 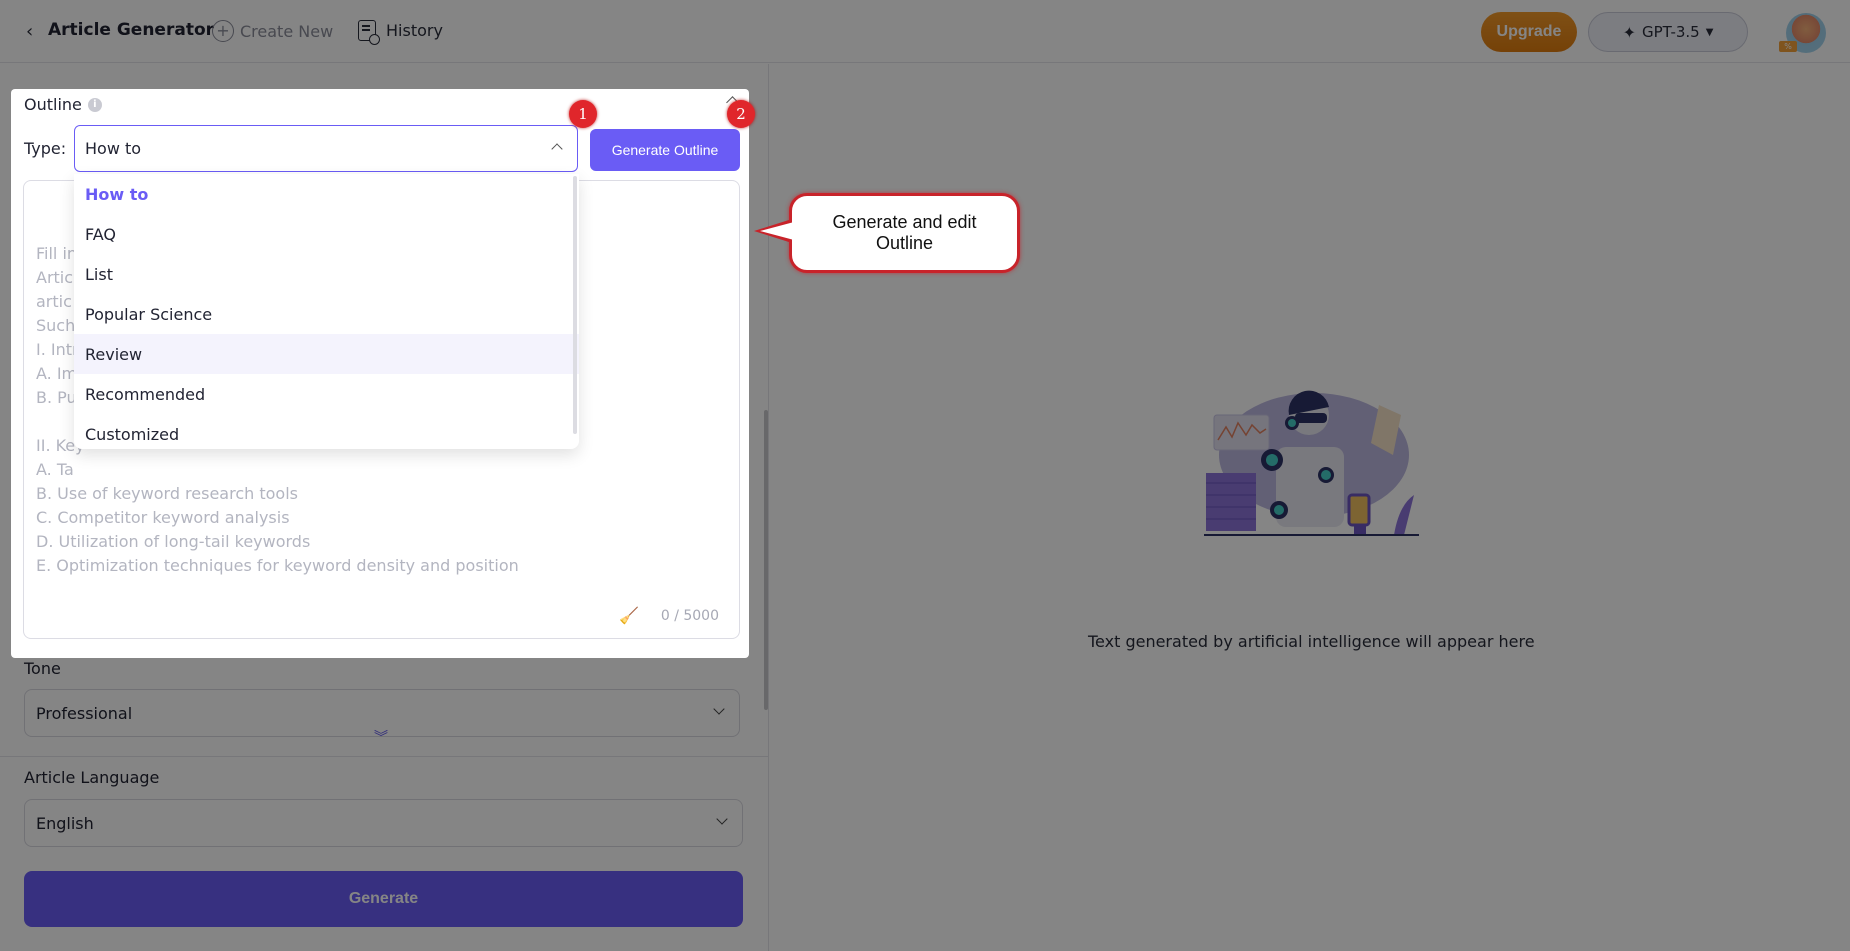 I want to click on placeholder-line: C. Competitor keyword analysis, so click(x=163, y=517).